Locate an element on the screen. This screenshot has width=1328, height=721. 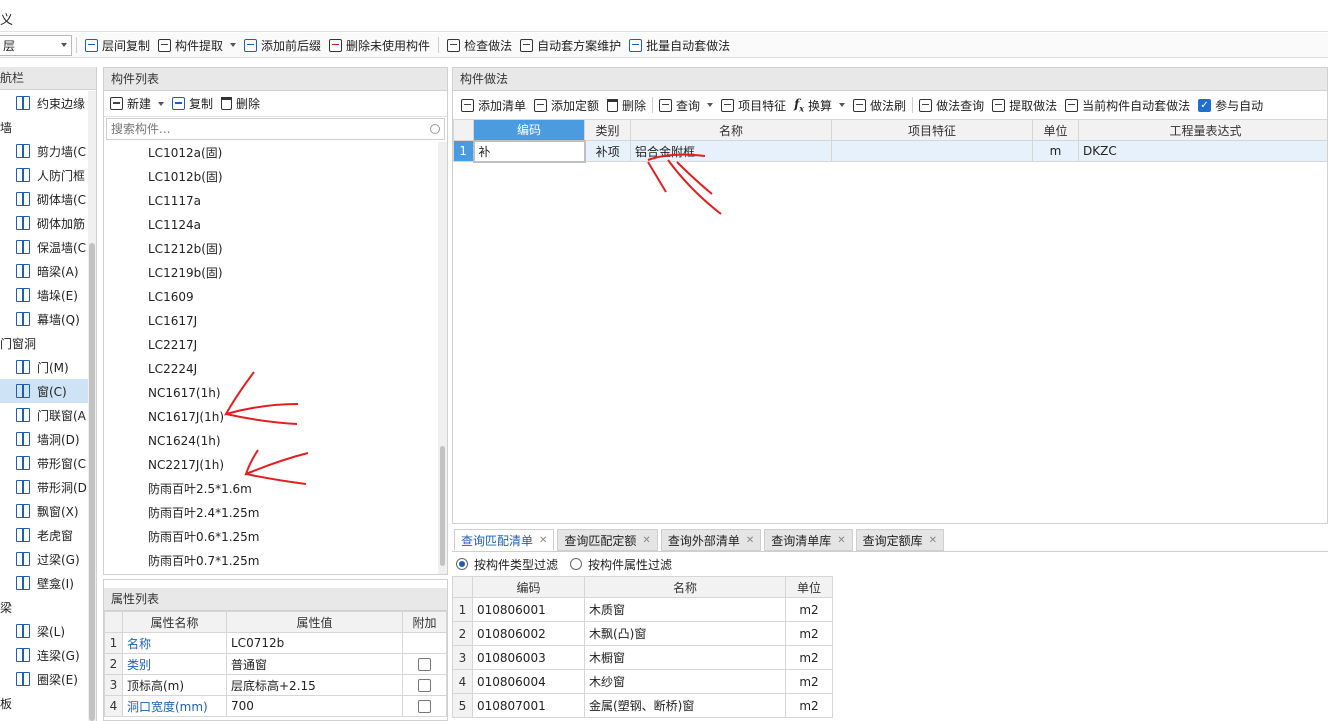
annotation-arrow-nc1617j is located at coordinates (261, 398).